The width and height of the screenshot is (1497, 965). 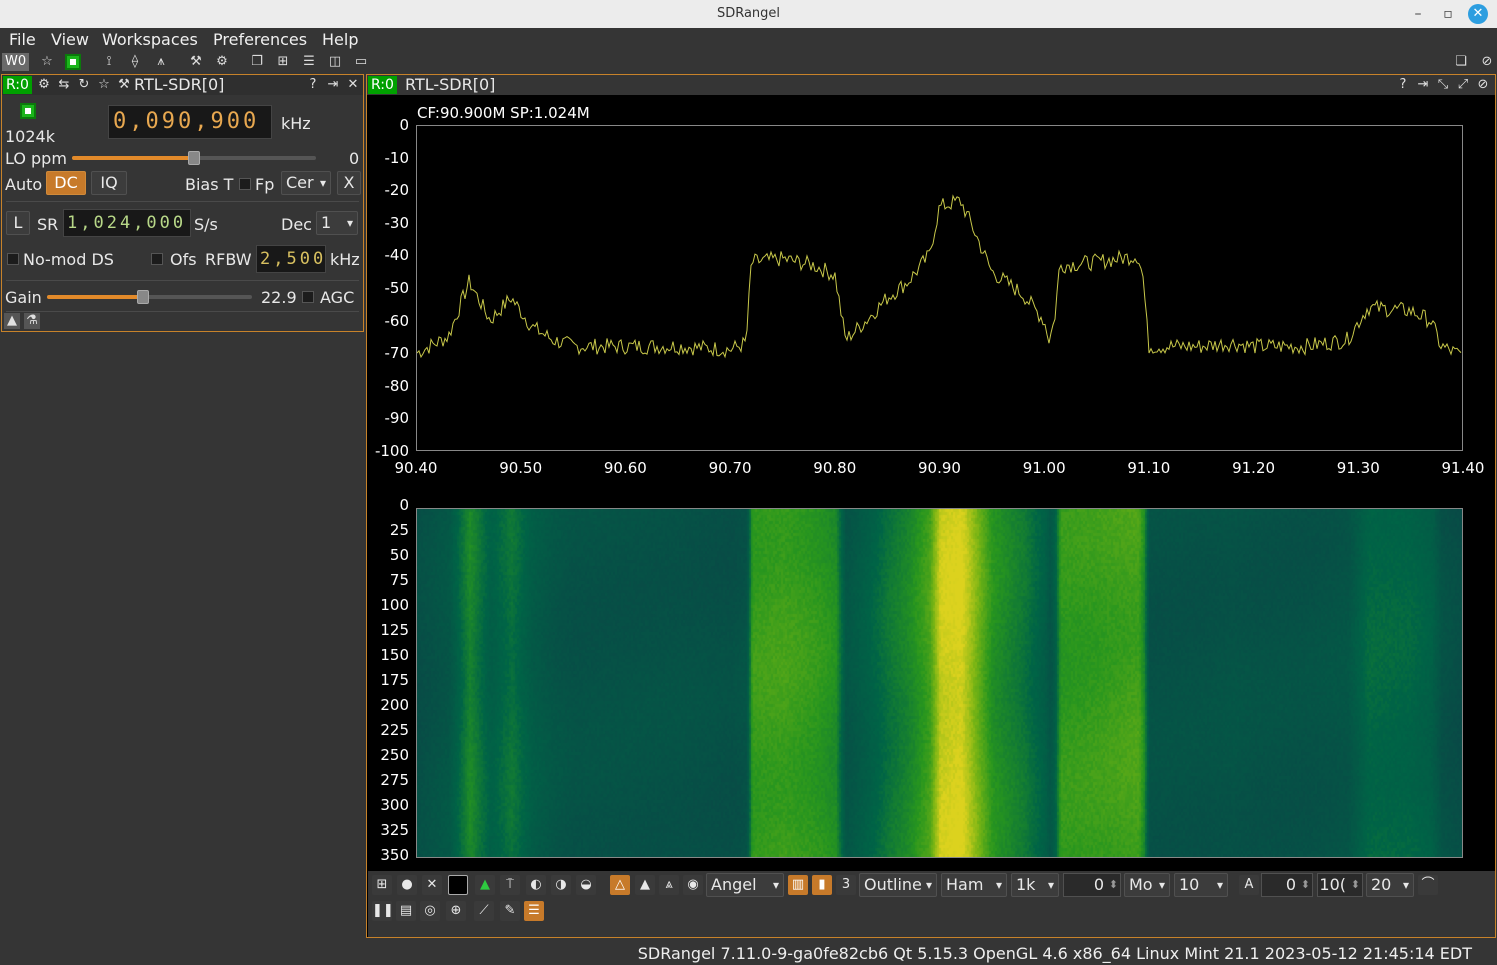 I want to click on spectrum-panel-header: R:0 RTL-SDR[0] ? ⇥ ⤡ ⤢ ⊘, so click(x=931, y=85).